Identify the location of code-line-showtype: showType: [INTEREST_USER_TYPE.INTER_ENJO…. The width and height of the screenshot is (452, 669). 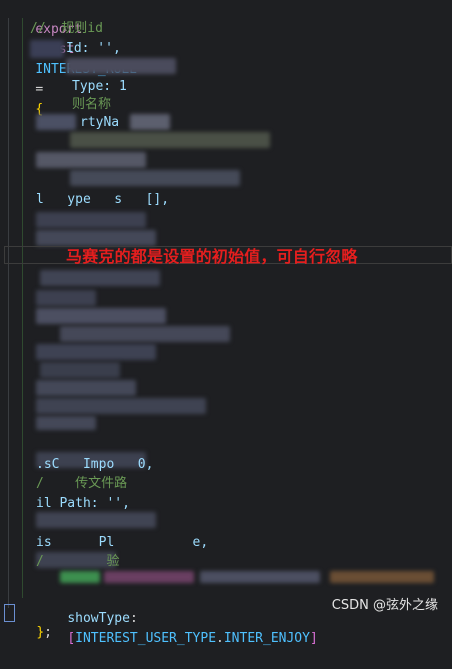
(176, 617).